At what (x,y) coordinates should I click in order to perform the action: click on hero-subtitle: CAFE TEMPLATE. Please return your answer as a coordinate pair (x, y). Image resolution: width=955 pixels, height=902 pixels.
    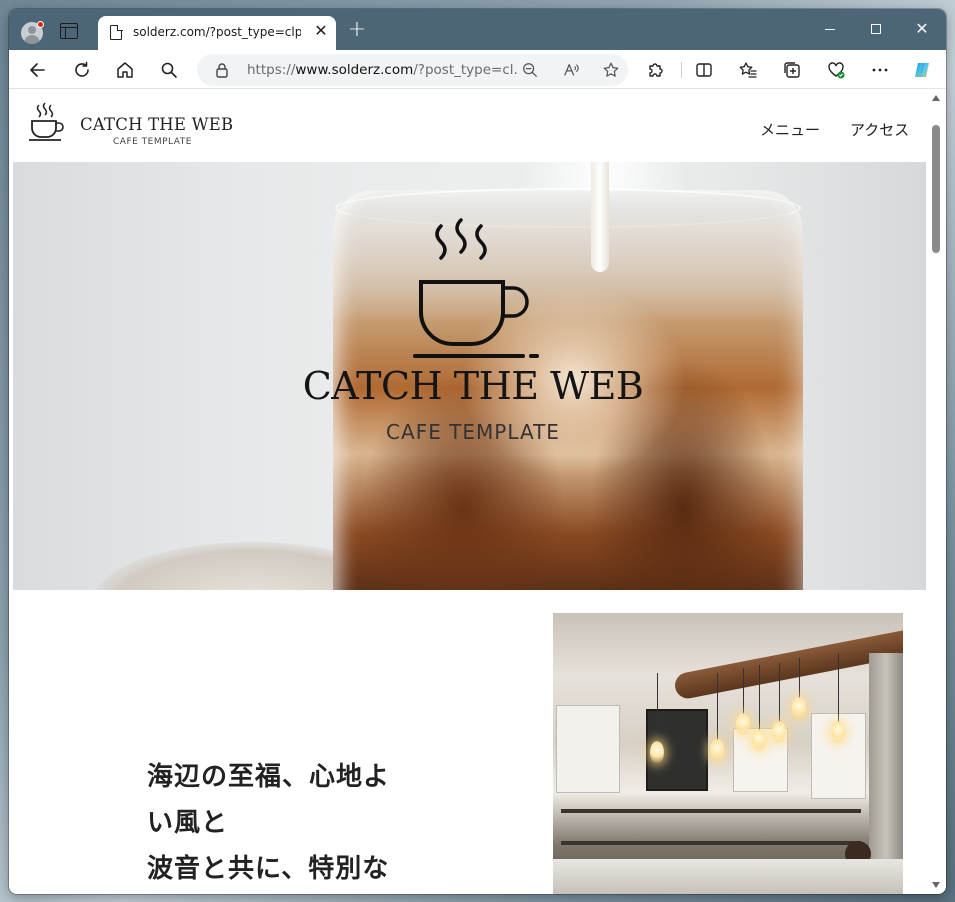
    Looking at the image, I should click on (473, 432).